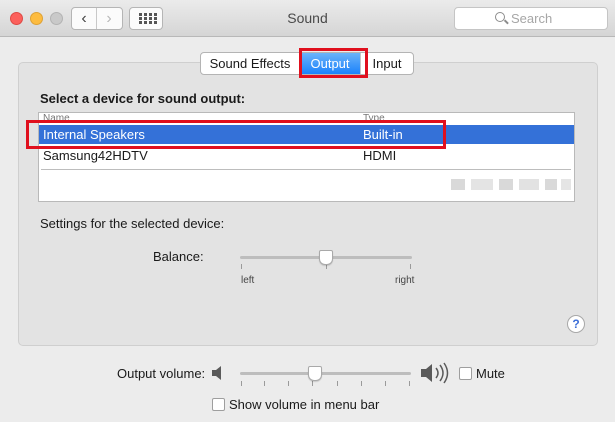 This screenshot has height=422, width=615. What do you see at coordinates (248, 280) in the screenshot?
I see `balance-left-label: left` at bounding box center [248, 280].